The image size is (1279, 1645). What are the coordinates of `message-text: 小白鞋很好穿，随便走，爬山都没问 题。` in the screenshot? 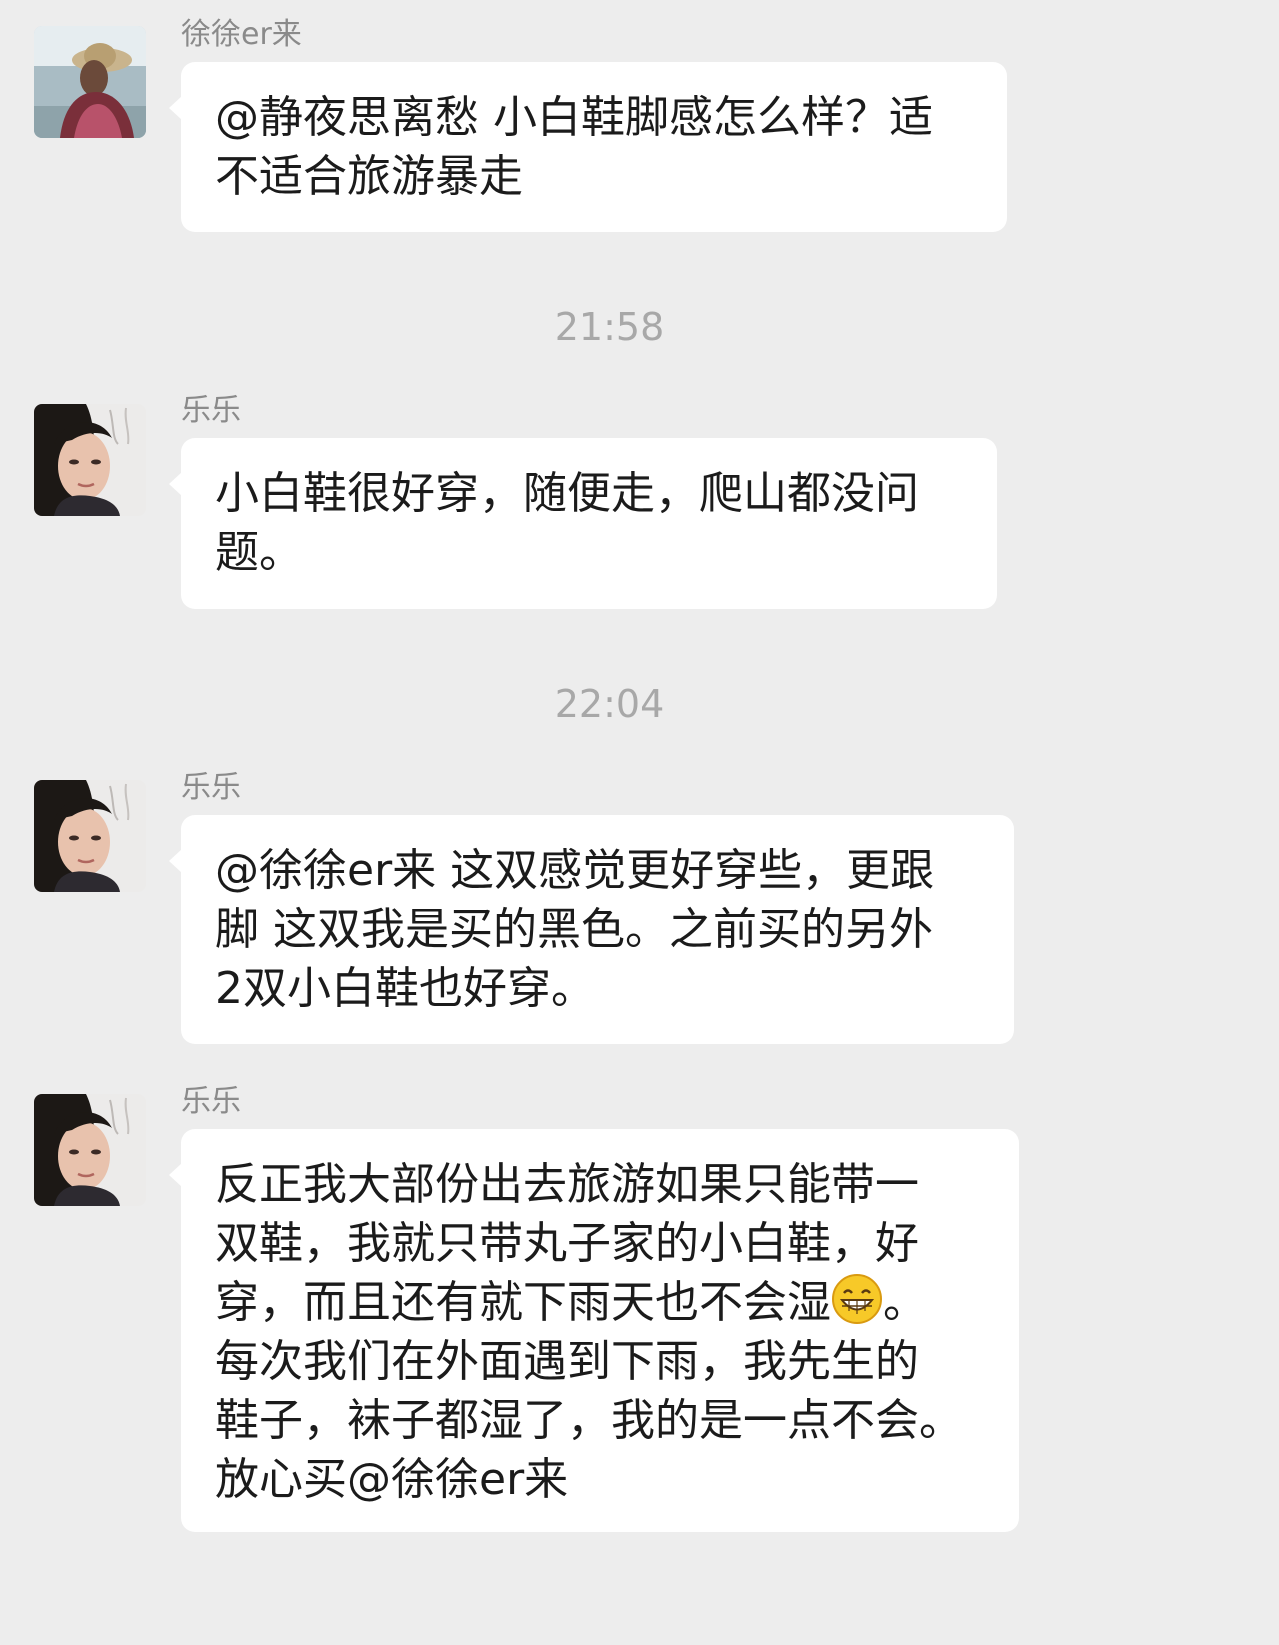 It's located at (567, 523).